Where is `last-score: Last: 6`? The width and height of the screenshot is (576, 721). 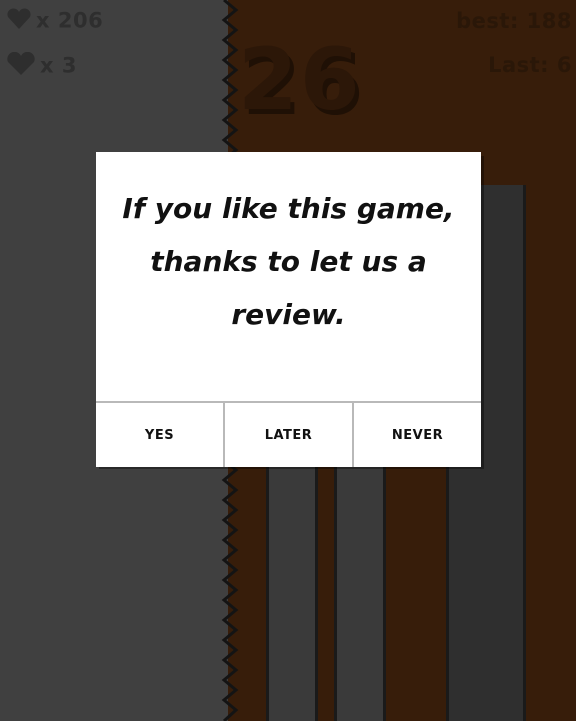 last-score: Last: 6 is located at coordinates (530, 65).